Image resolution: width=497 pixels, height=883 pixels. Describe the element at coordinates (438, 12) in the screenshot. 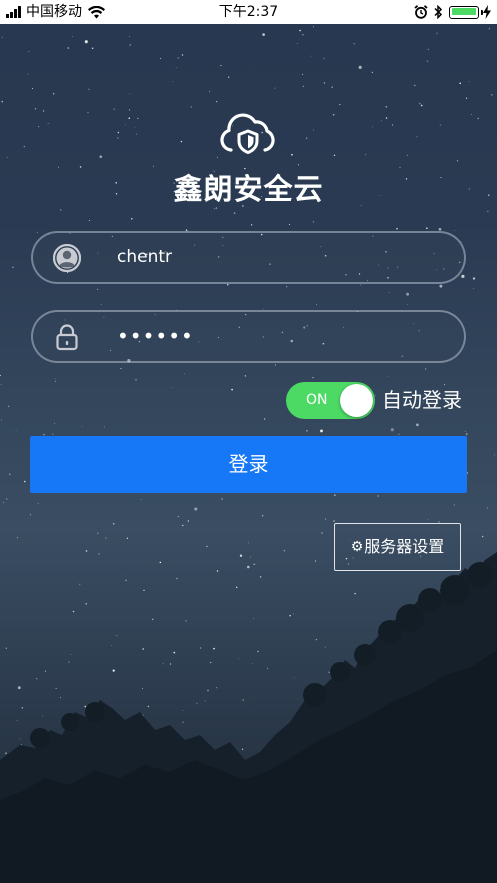

I see `bluetooth-icon` at that location.